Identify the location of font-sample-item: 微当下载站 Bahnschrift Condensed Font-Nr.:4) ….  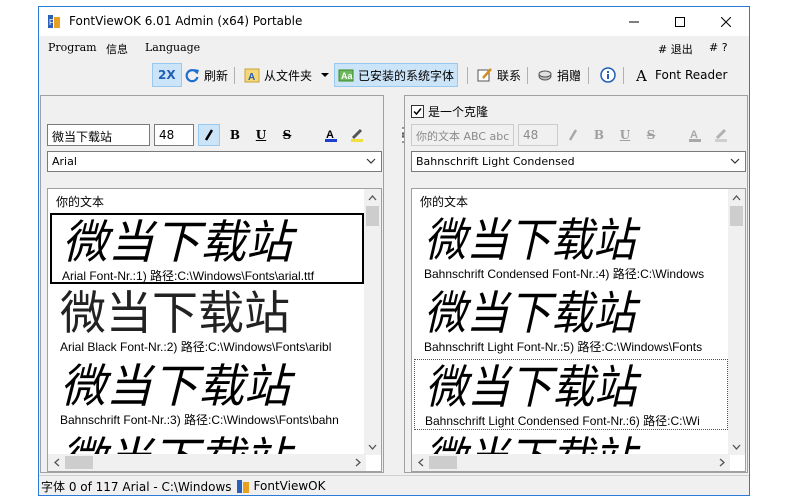
(571, 248).